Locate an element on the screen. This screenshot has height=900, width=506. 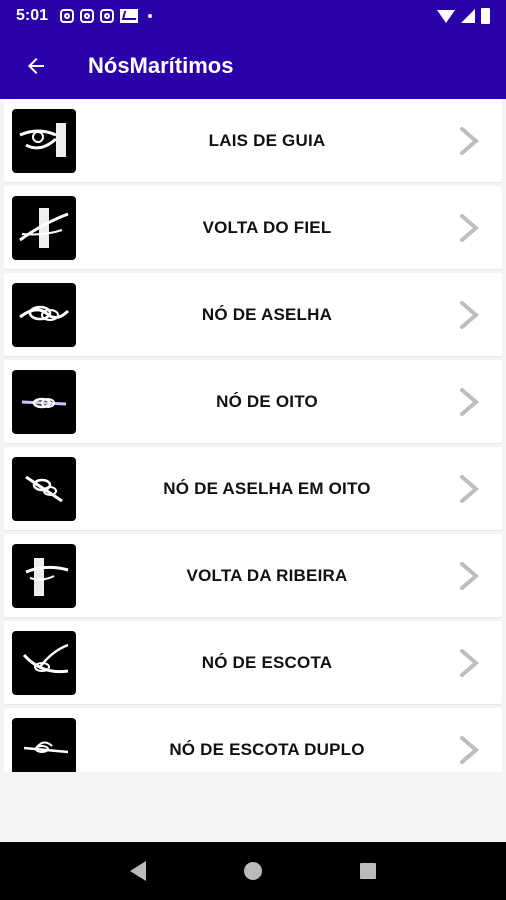
knot-name: NÓ DE ASELHA EM OITO is located at coordinates (267, 488).